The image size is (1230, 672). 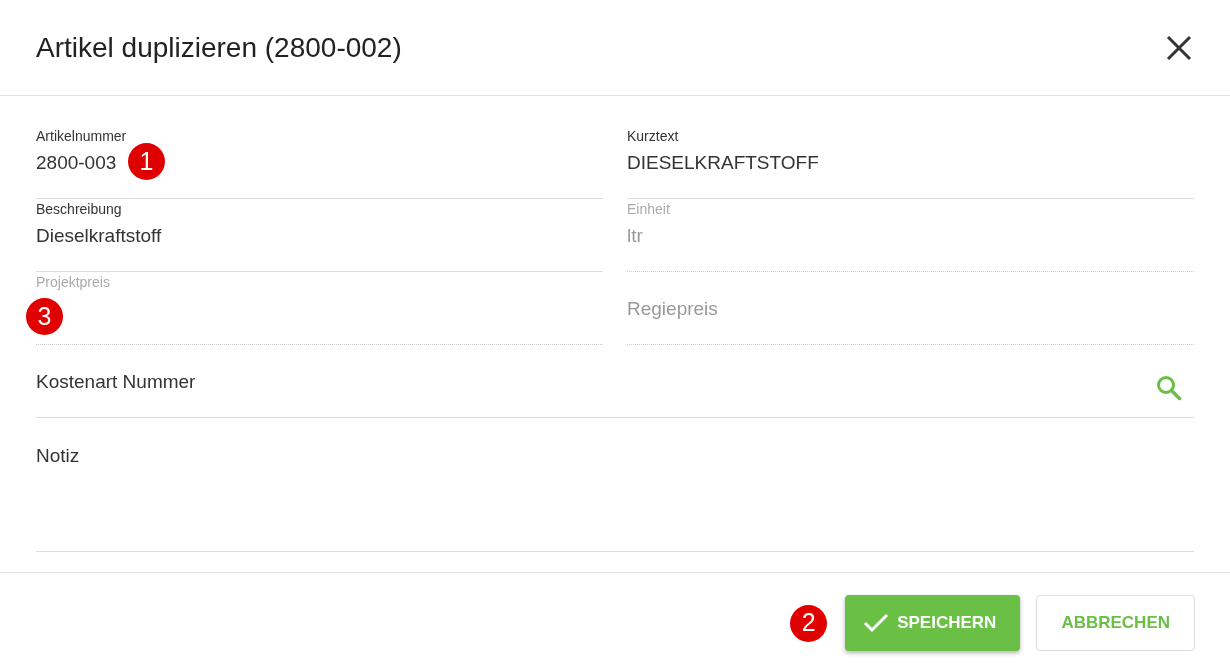 What do you see at coordinates (79, 209) in the screenshot?
I see `field-label: Beschreibung` at bounding box center [79, 209].